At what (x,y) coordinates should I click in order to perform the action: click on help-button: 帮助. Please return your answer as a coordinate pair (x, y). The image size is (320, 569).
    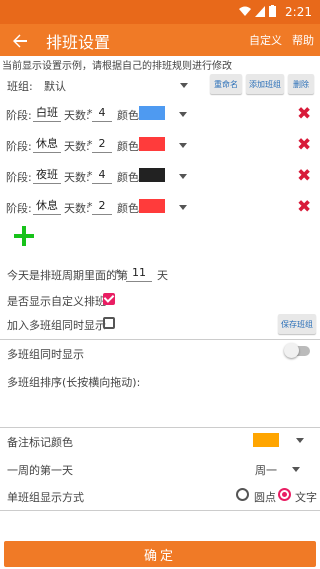
    Looking at the image, I should click on (303, 40).